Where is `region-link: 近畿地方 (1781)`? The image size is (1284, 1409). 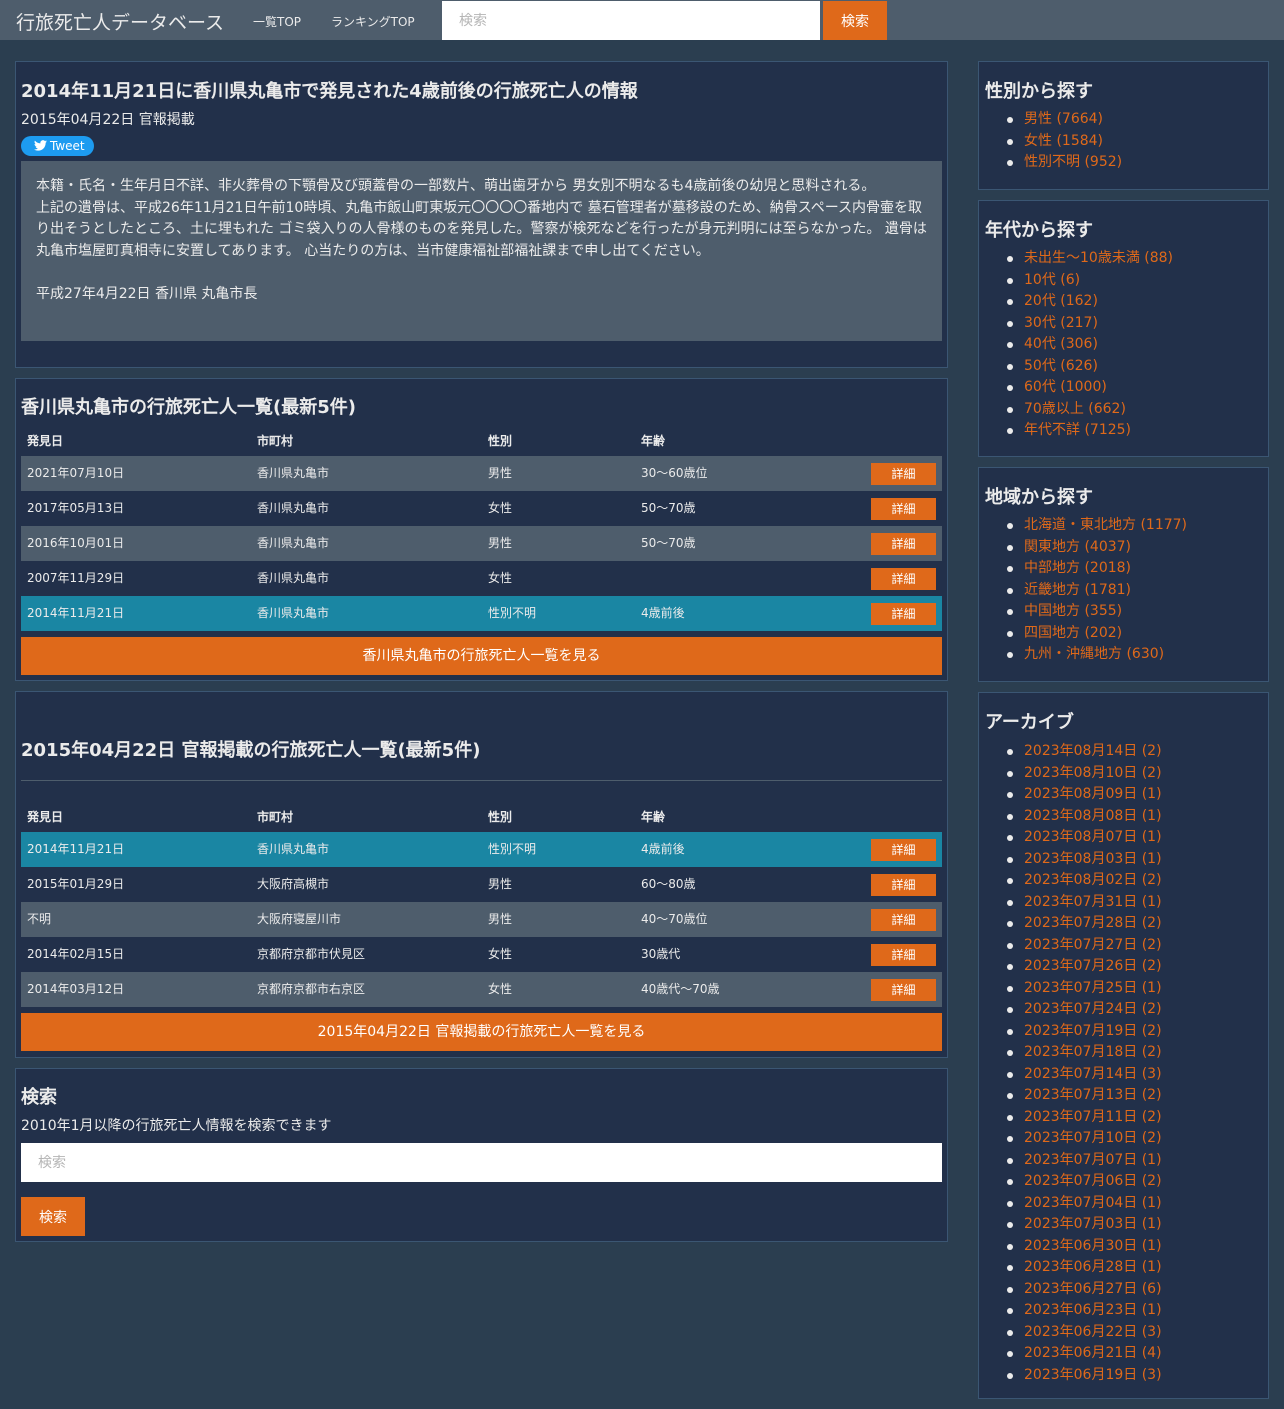
region-link: 近畿地方 (1781) is located at coordinates (1077, 590).